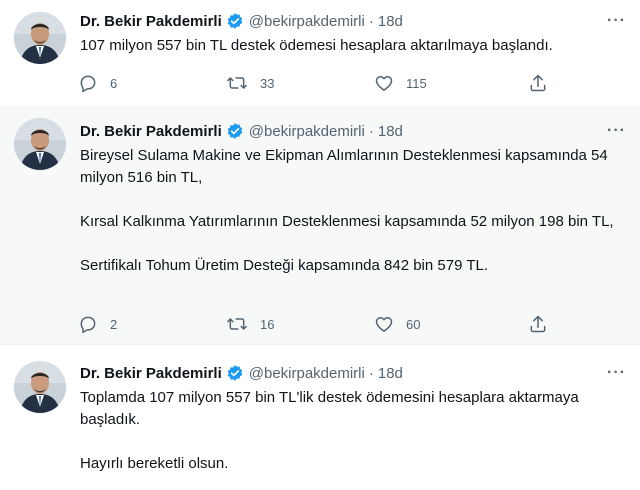 The image size is (640, 490). I want to click on reply-button: 6, so click(152, 83).